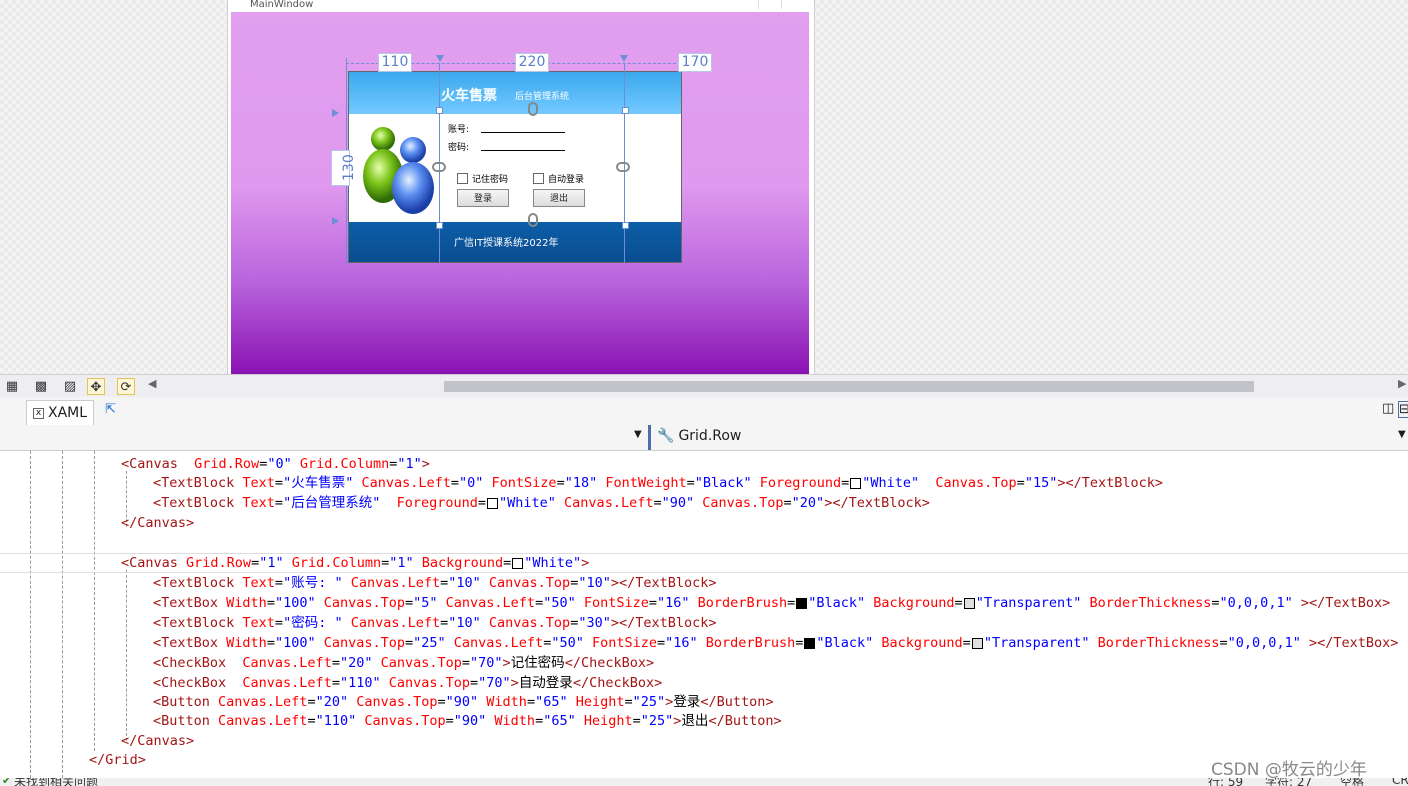 This screenshot has height=786, width=1408. I want to click on window-close-button, so click(792, 4).